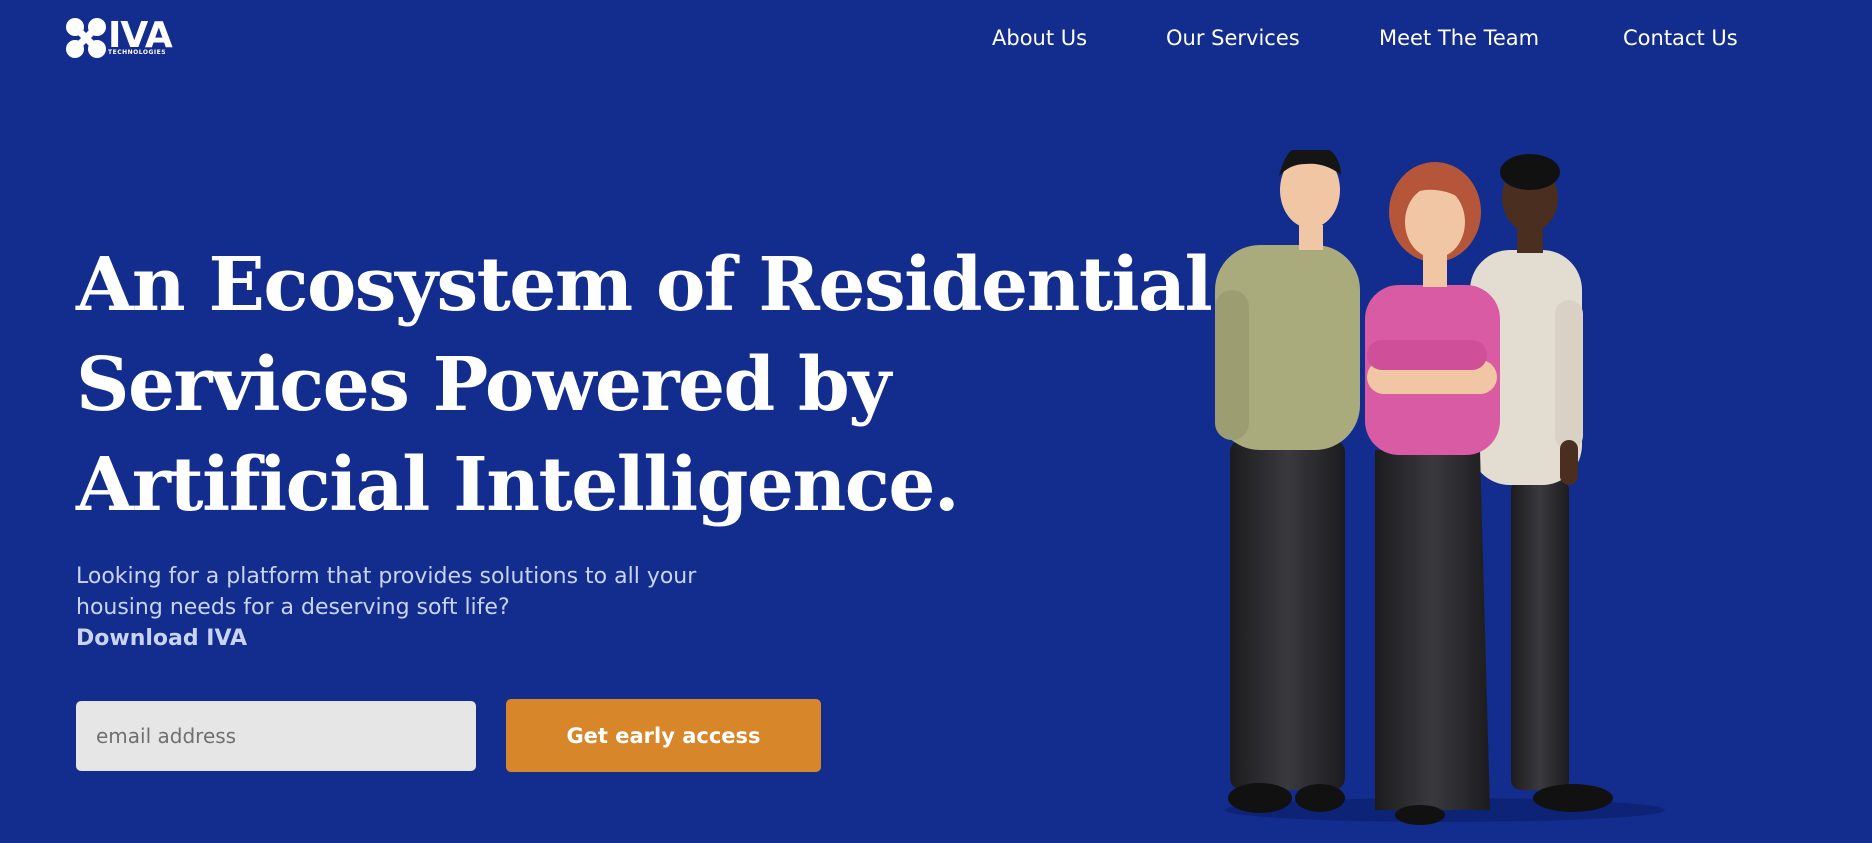  What do you see at coordinates (1287, 481) in the screenshot?
I see `person-left` at bounding box center [1287, 481].